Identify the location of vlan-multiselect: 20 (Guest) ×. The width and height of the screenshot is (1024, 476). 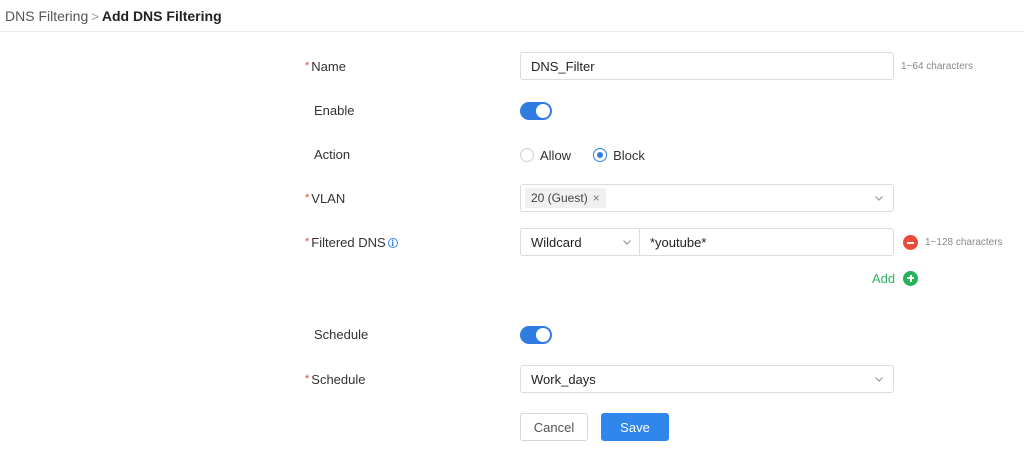
(707, 198).